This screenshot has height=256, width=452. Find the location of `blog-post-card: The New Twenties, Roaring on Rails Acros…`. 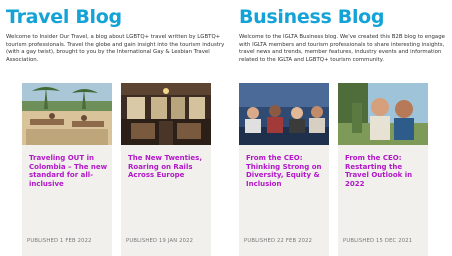

blog-post-card: The New Twenties, Roaring on Rails Acros… is located at coordinates (166, 169).